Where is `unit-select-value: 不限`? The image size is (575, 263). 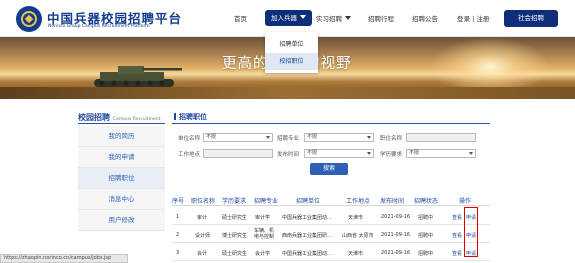
unit-select-value: 不限 is located at coordinates (211, 137).